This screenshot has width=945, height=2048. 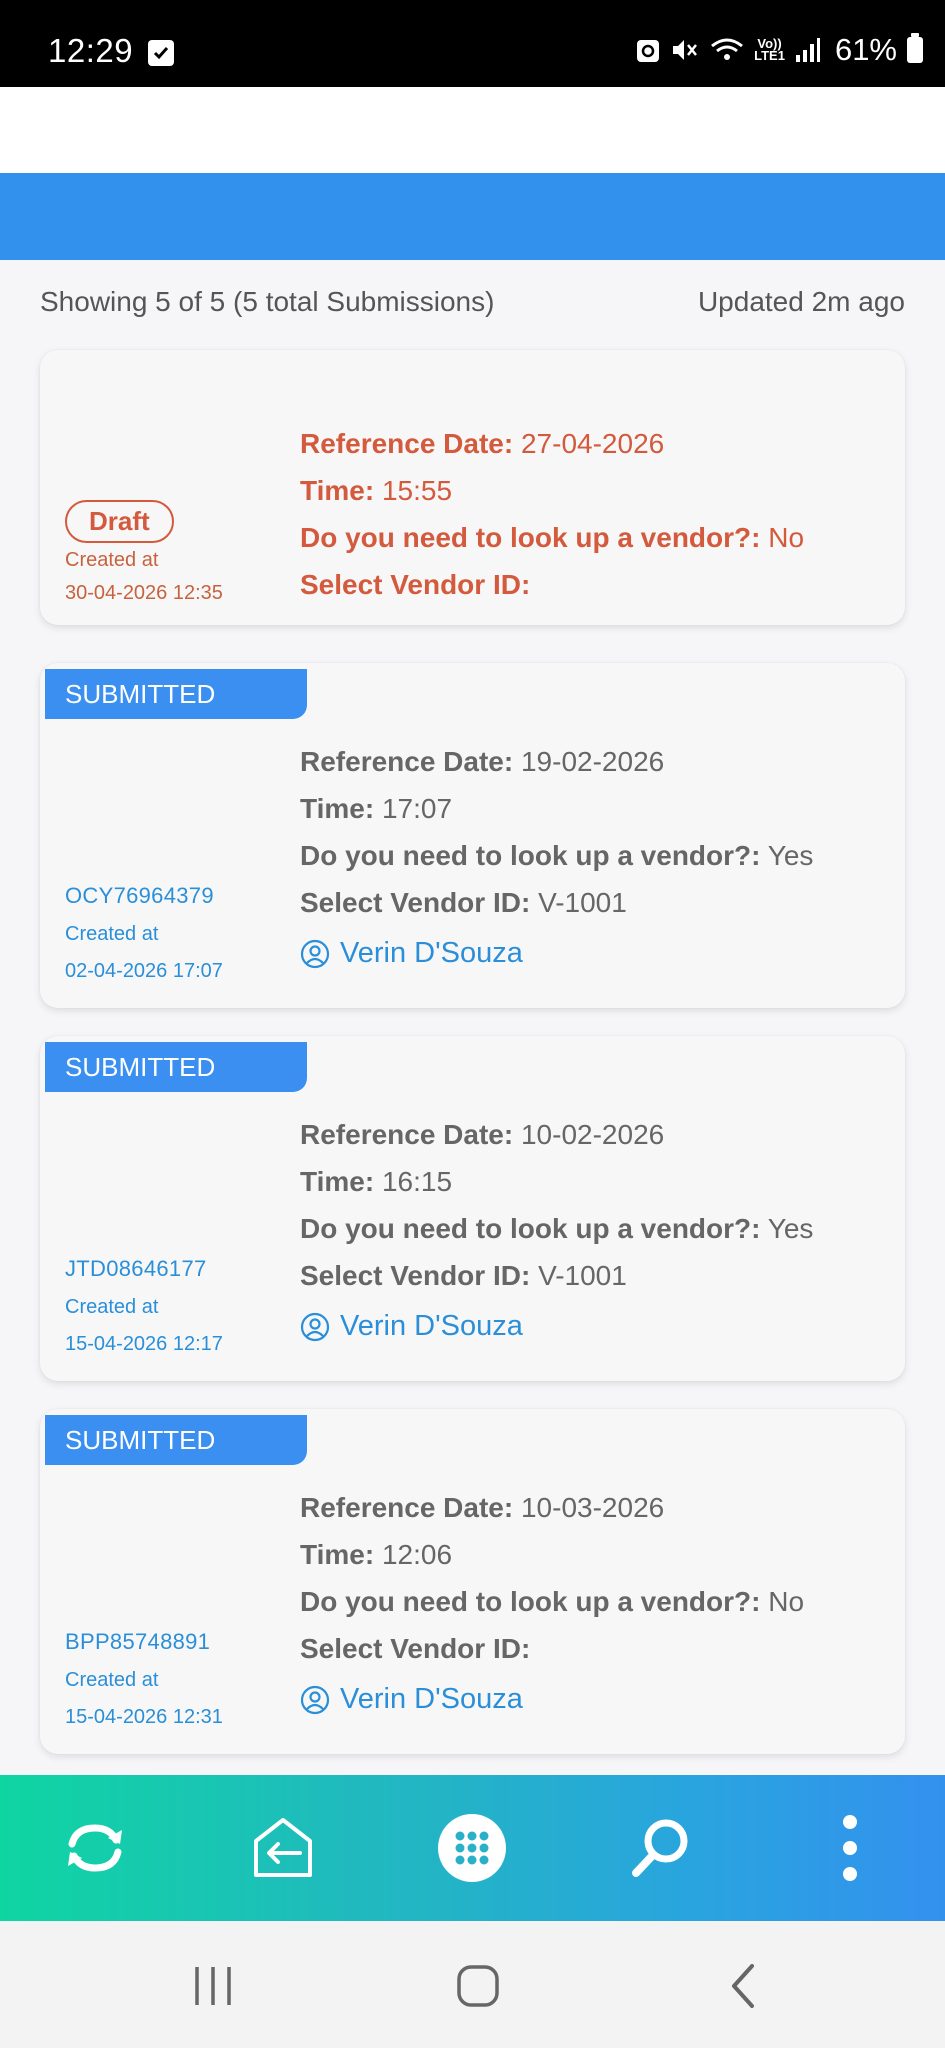 I want to click on home-button, so click(x=478, y=1986).